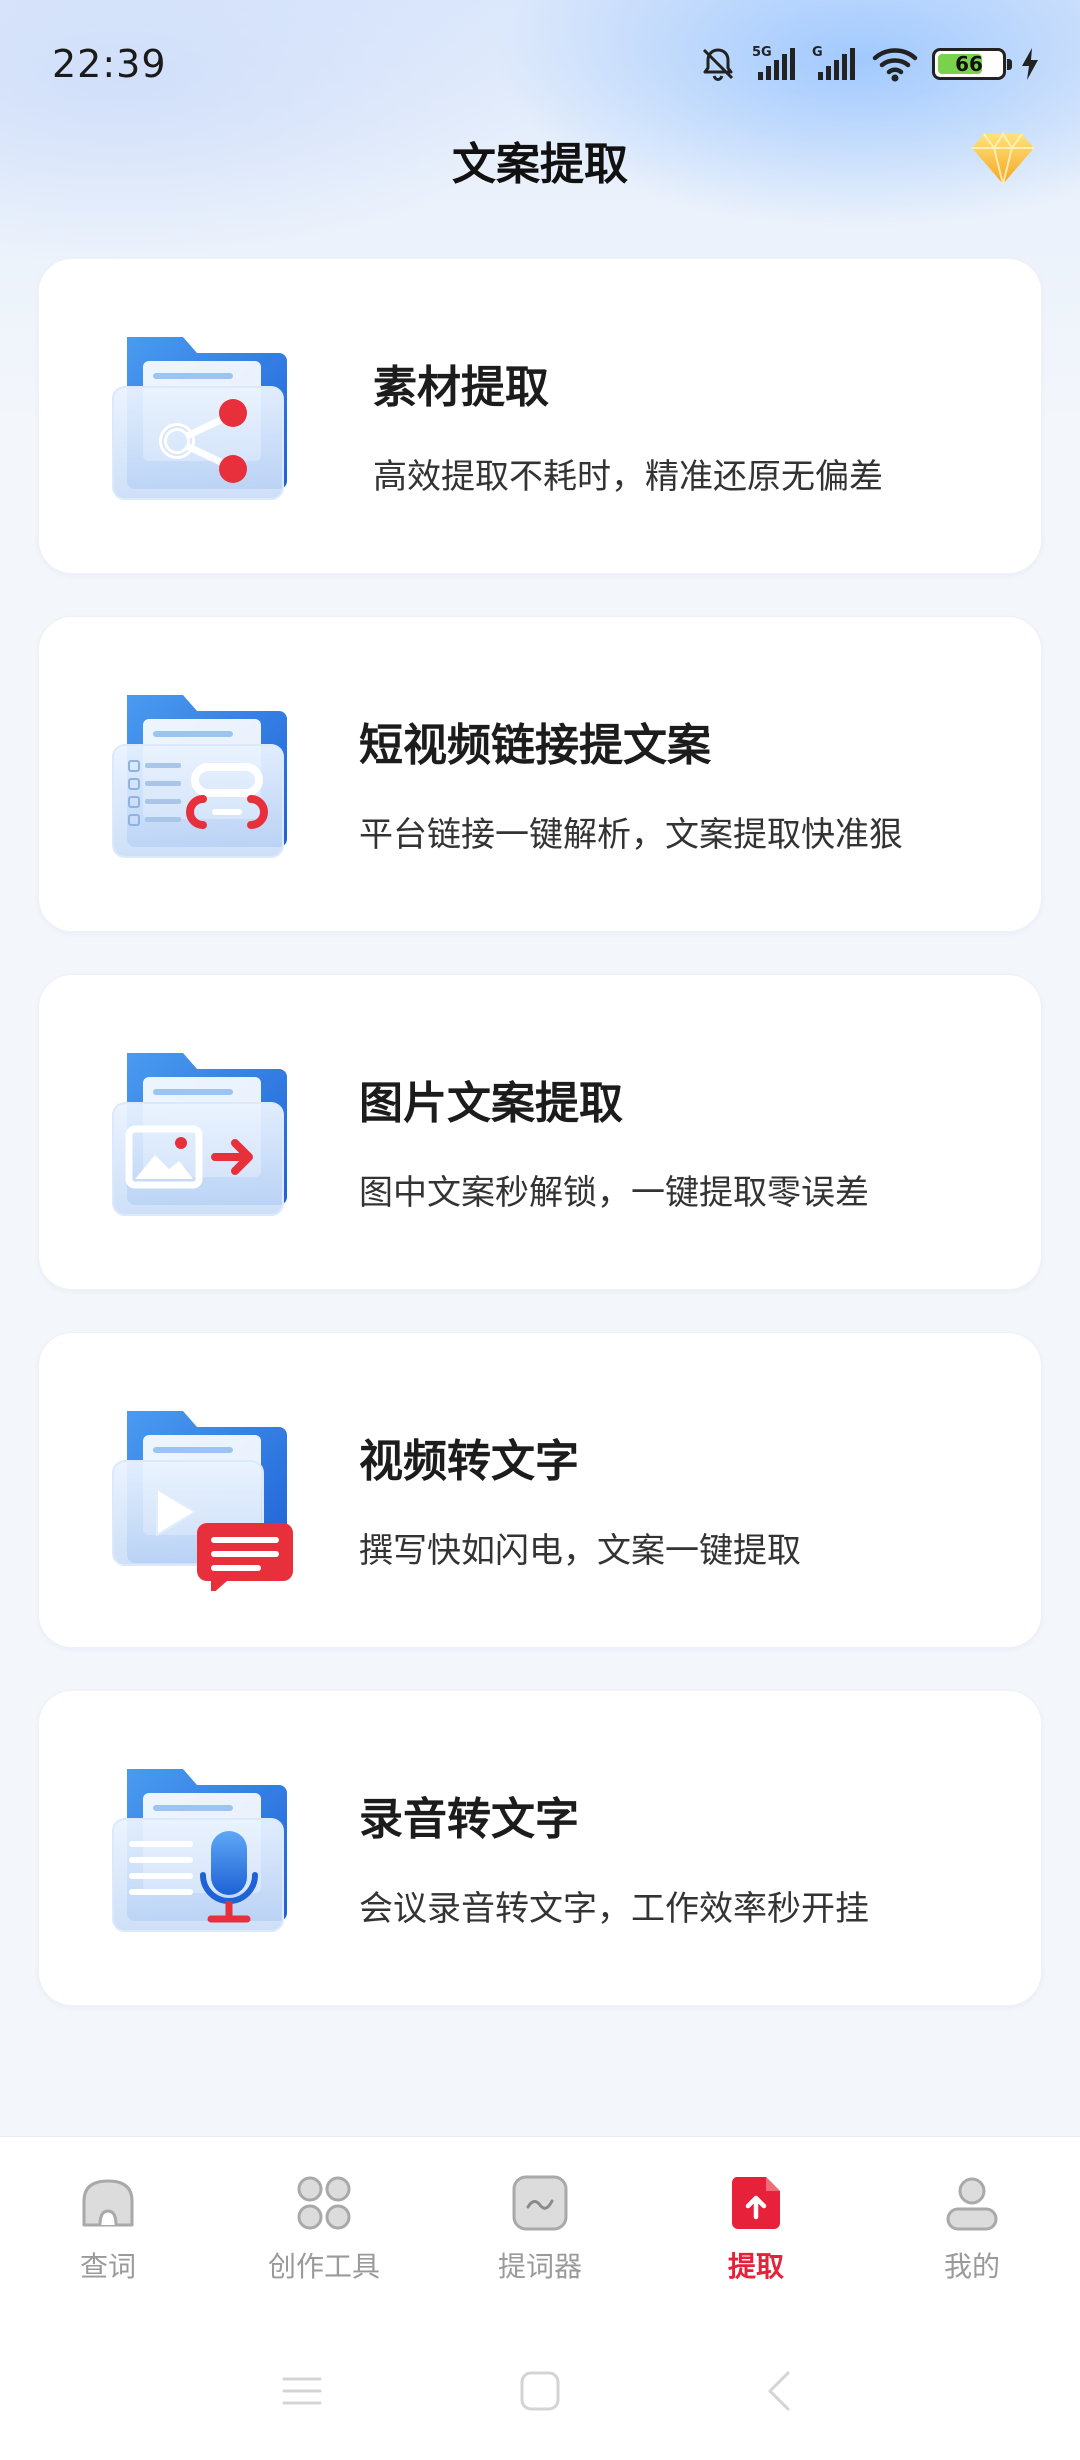 The height and width of the screenshot is (2460, 1080). I want to click on status-icons: 5G G 66, so click(869, 64).